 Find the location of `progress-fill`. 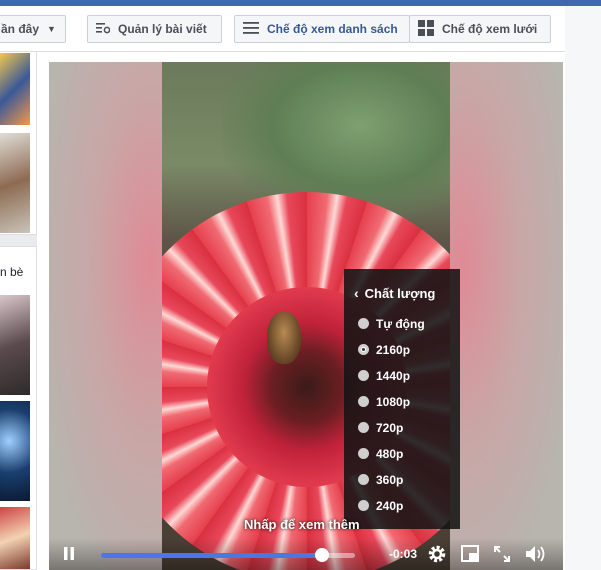

progress-fill is located at coordinates (211, 555).